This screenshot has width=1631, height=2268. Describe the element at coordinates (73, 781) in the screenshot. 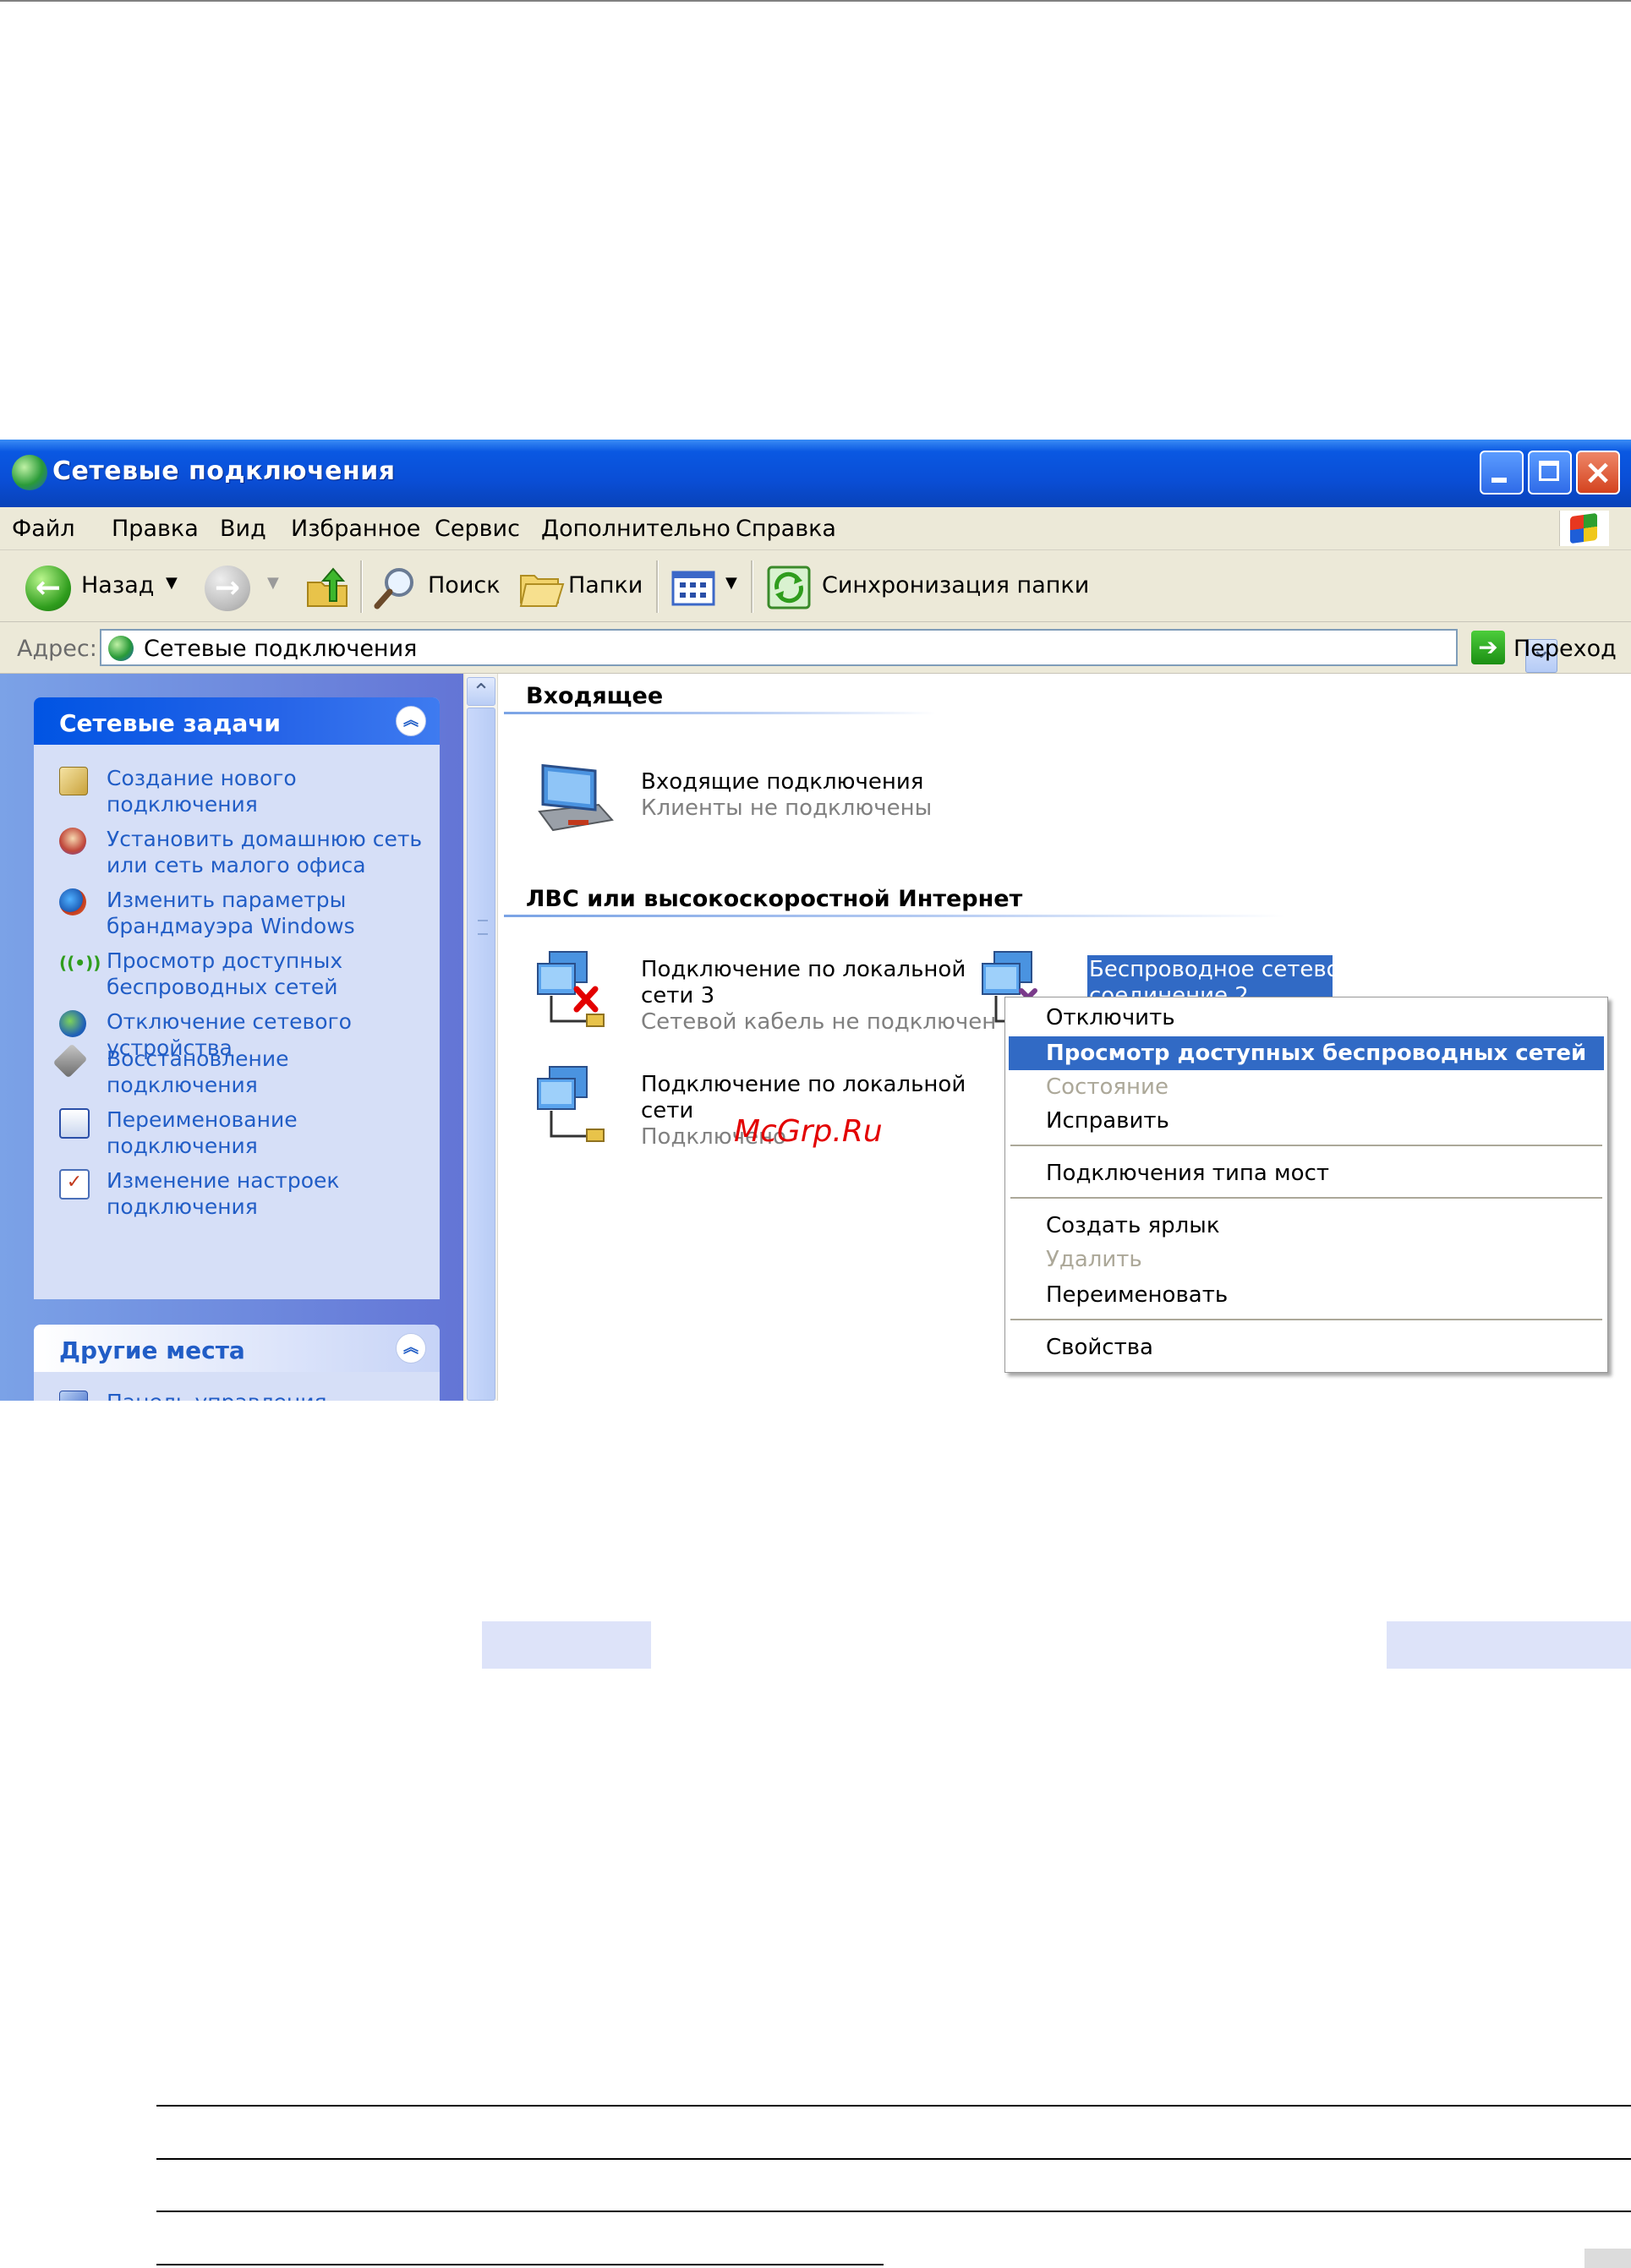

I see `new-connection-icon` at that location.